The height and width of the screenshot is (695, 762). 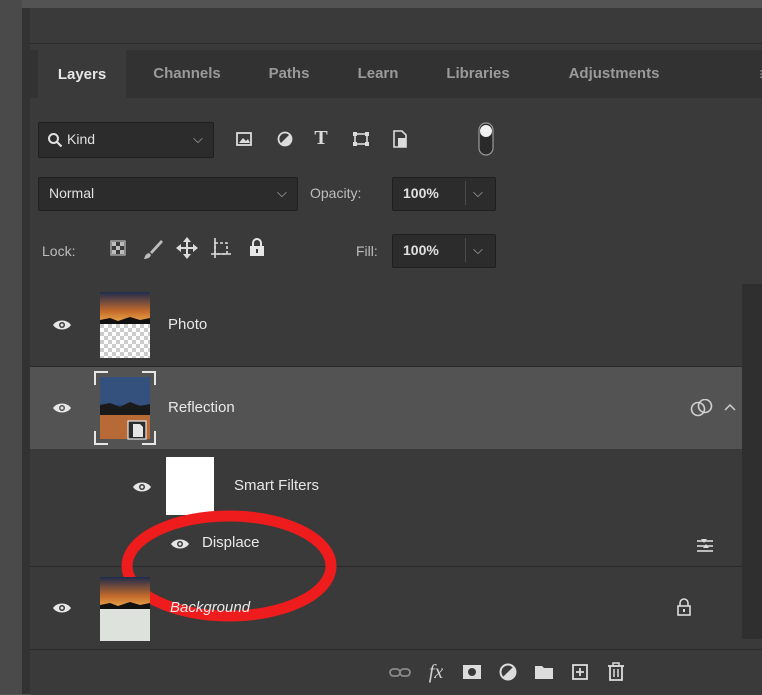 What do you see at coordinates (153, 249) in the screenshot?
I see `lock-image-pixels-icon` at bounding box center [153, 249].